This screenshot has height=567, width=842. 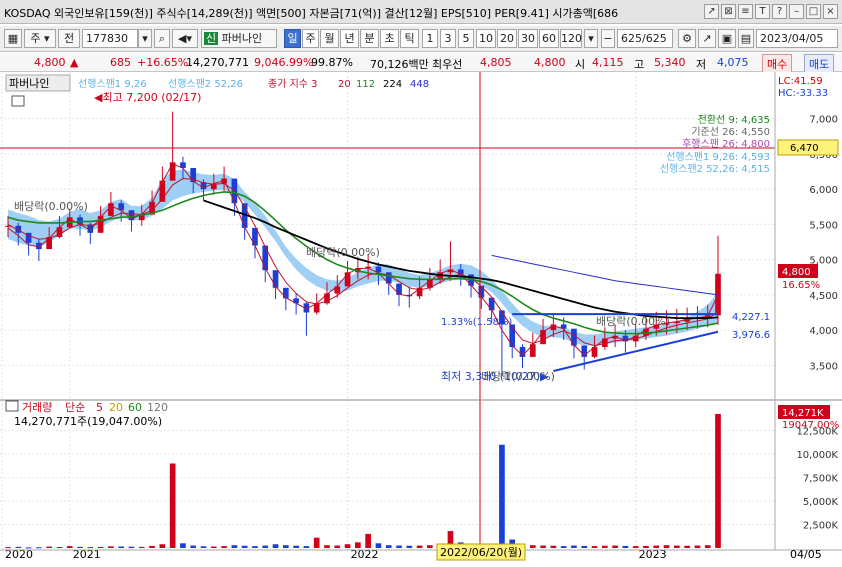 I want to click on trendline-lower-value: 3,976.6, so click(x=751, y=335).